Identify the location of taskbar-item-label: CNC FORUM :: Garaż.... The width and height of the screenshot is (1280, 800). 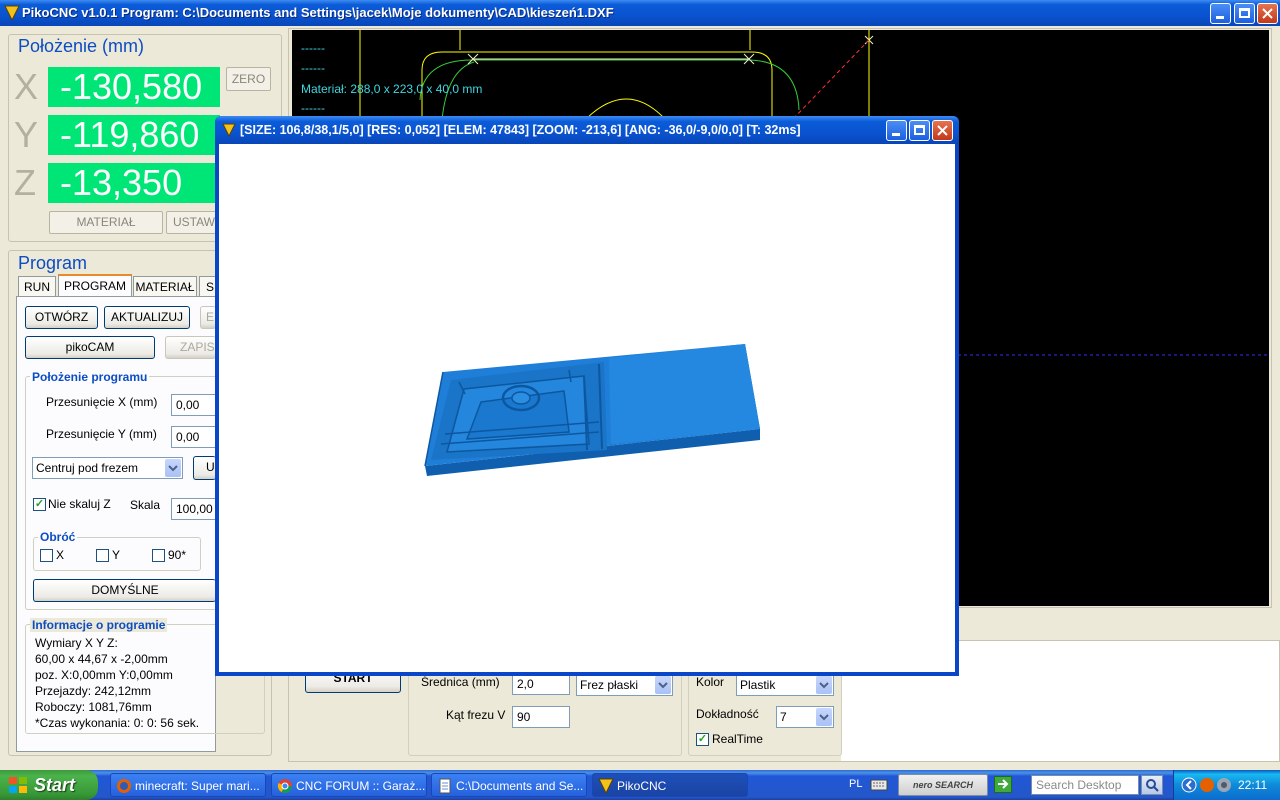
(361, 786).